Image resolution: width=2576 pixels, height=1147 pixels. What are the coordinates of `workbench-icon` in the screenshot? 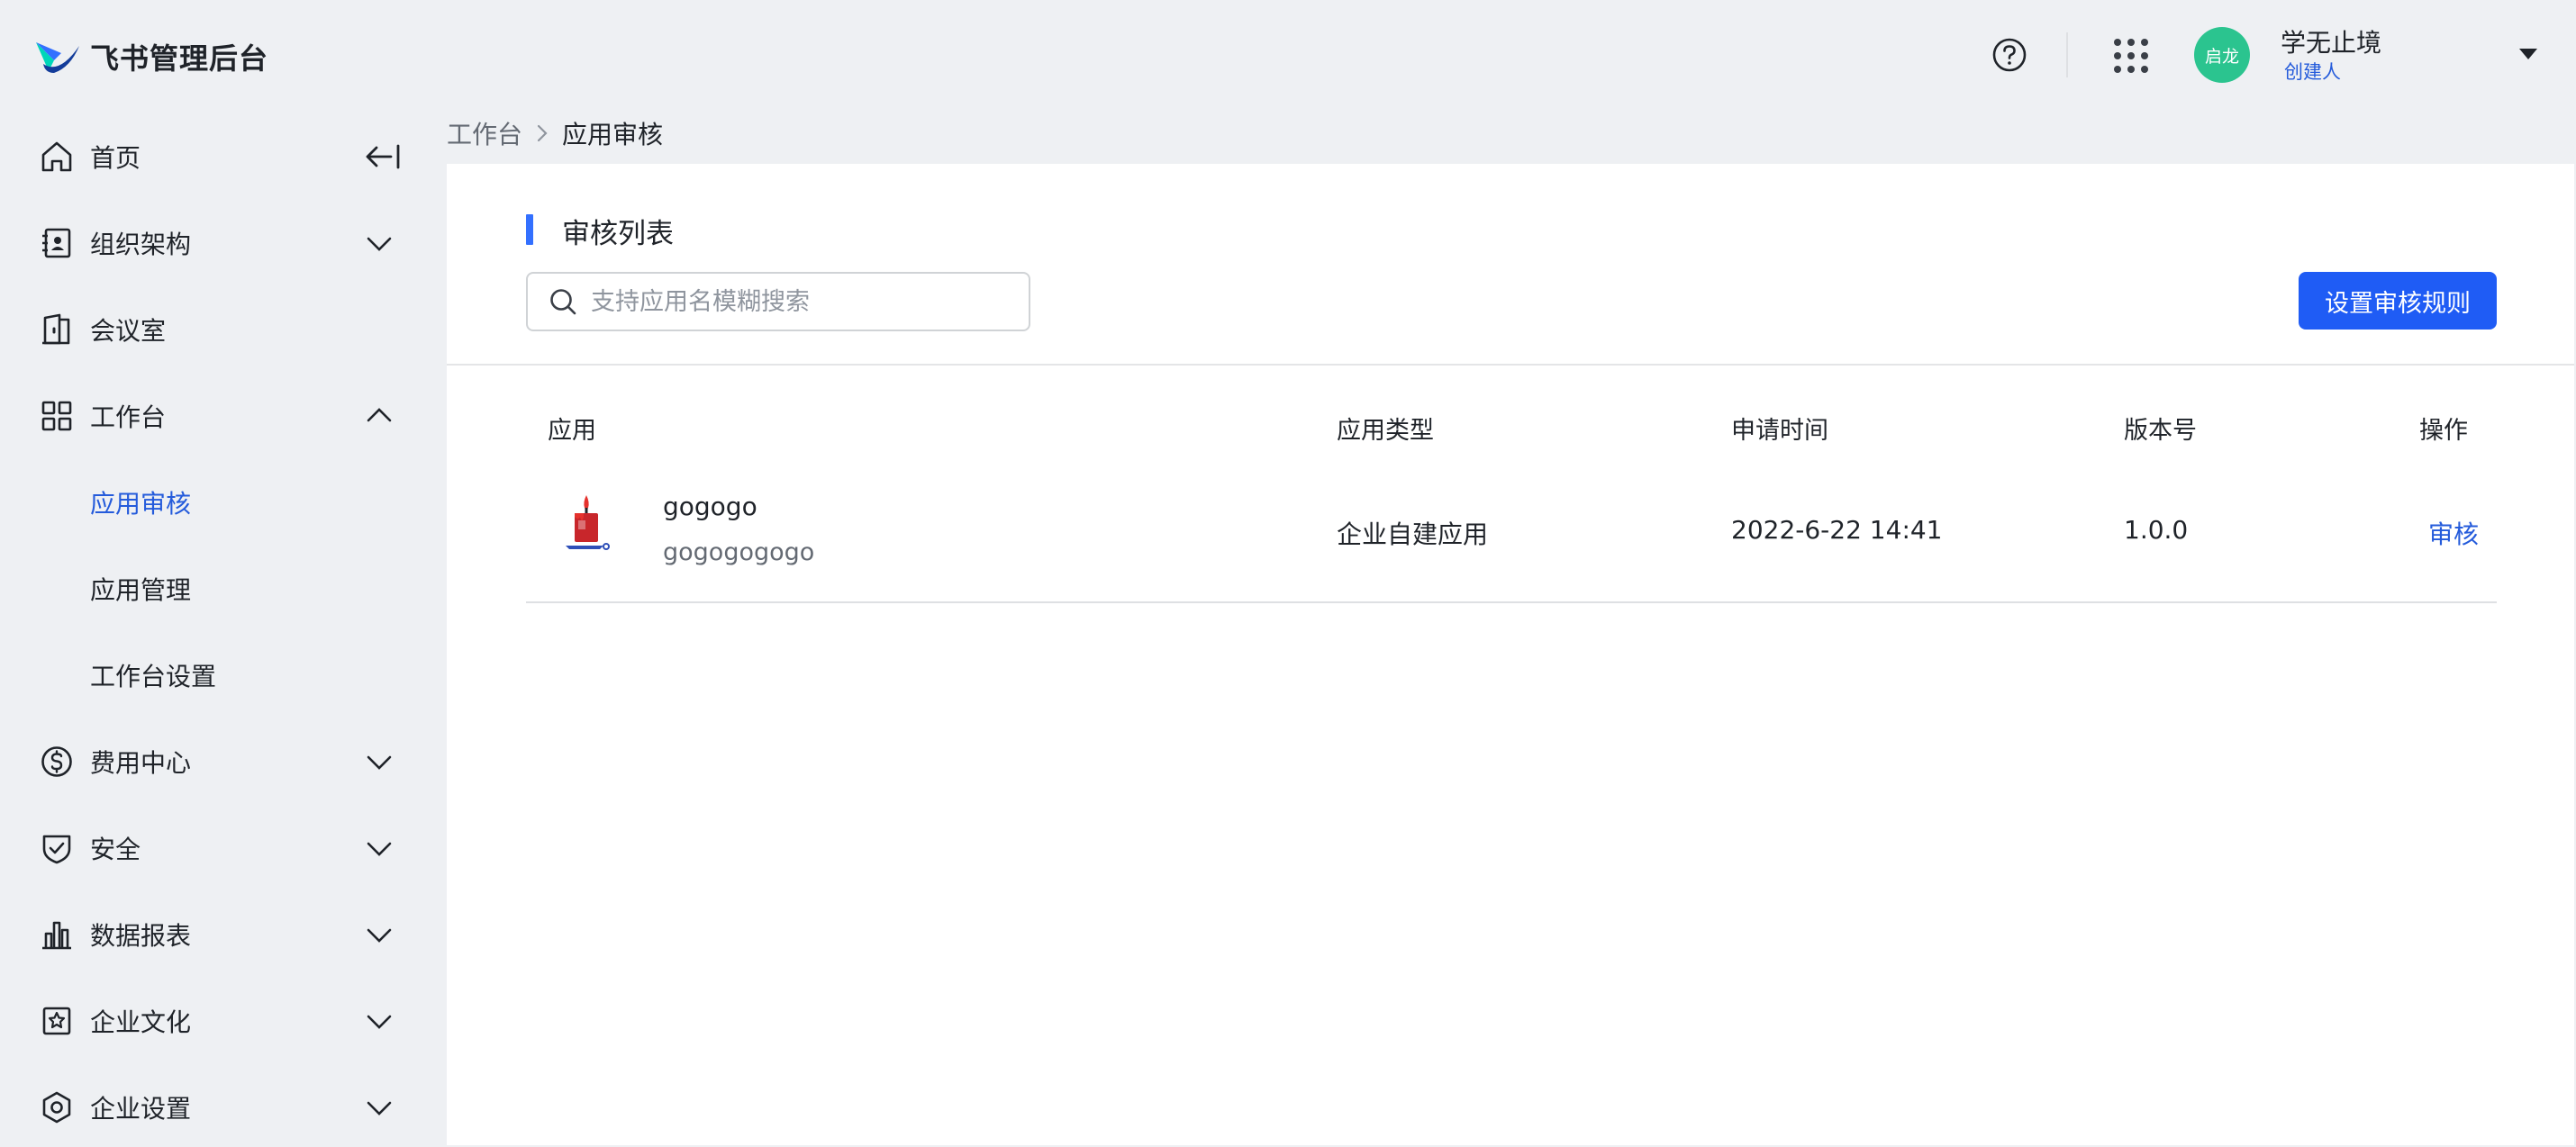 It's located at (56, 416).